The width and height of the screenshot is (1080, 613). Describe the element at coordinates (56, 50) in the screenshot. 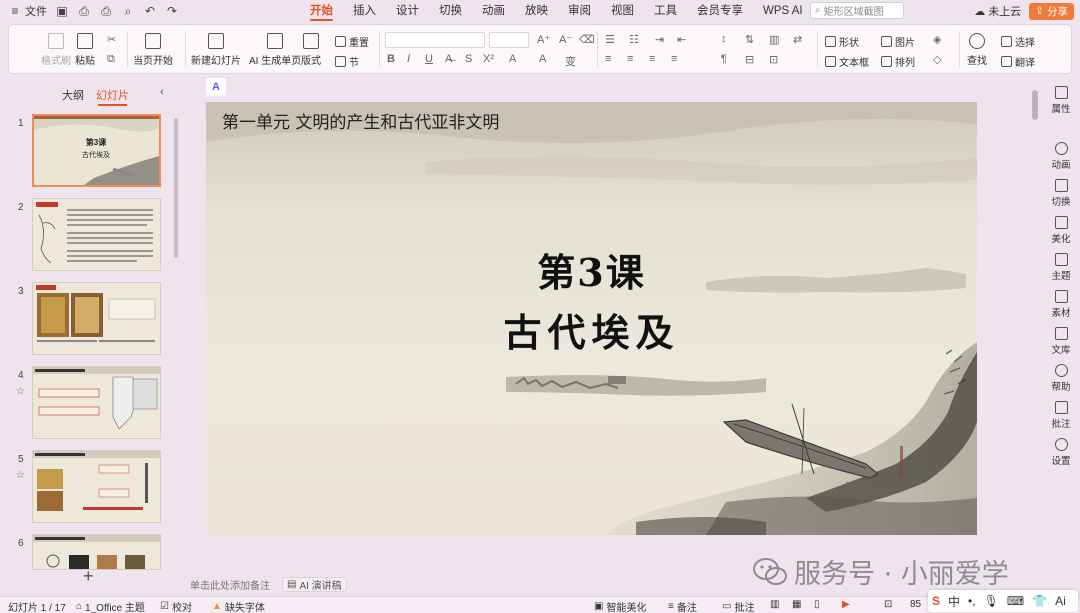

I see `format-painter-button: 格式刷` at that location.